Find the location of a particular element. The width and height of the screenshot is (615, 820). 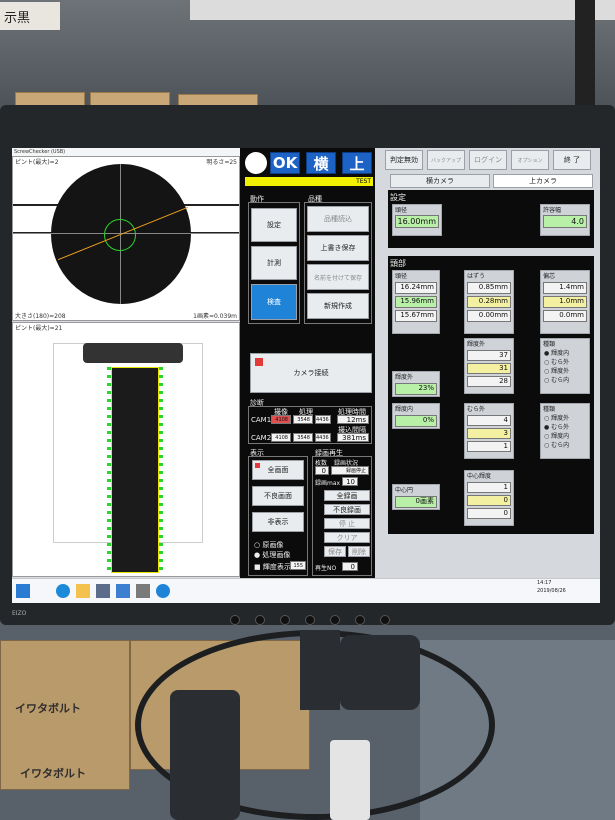

tolerance-label: 許容幅 is located at coordinates (552, 210).